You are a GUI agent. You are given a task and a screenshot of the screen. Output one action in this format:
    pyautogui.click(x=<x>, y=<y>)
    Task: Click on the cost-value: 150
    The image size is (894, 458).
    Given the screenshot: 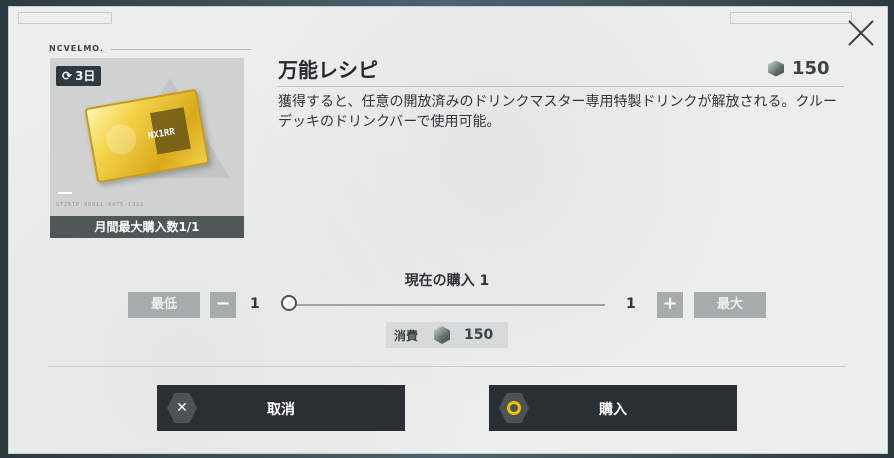 What is the action you would take?
    pyautogui.click(x=479, y=335)
    